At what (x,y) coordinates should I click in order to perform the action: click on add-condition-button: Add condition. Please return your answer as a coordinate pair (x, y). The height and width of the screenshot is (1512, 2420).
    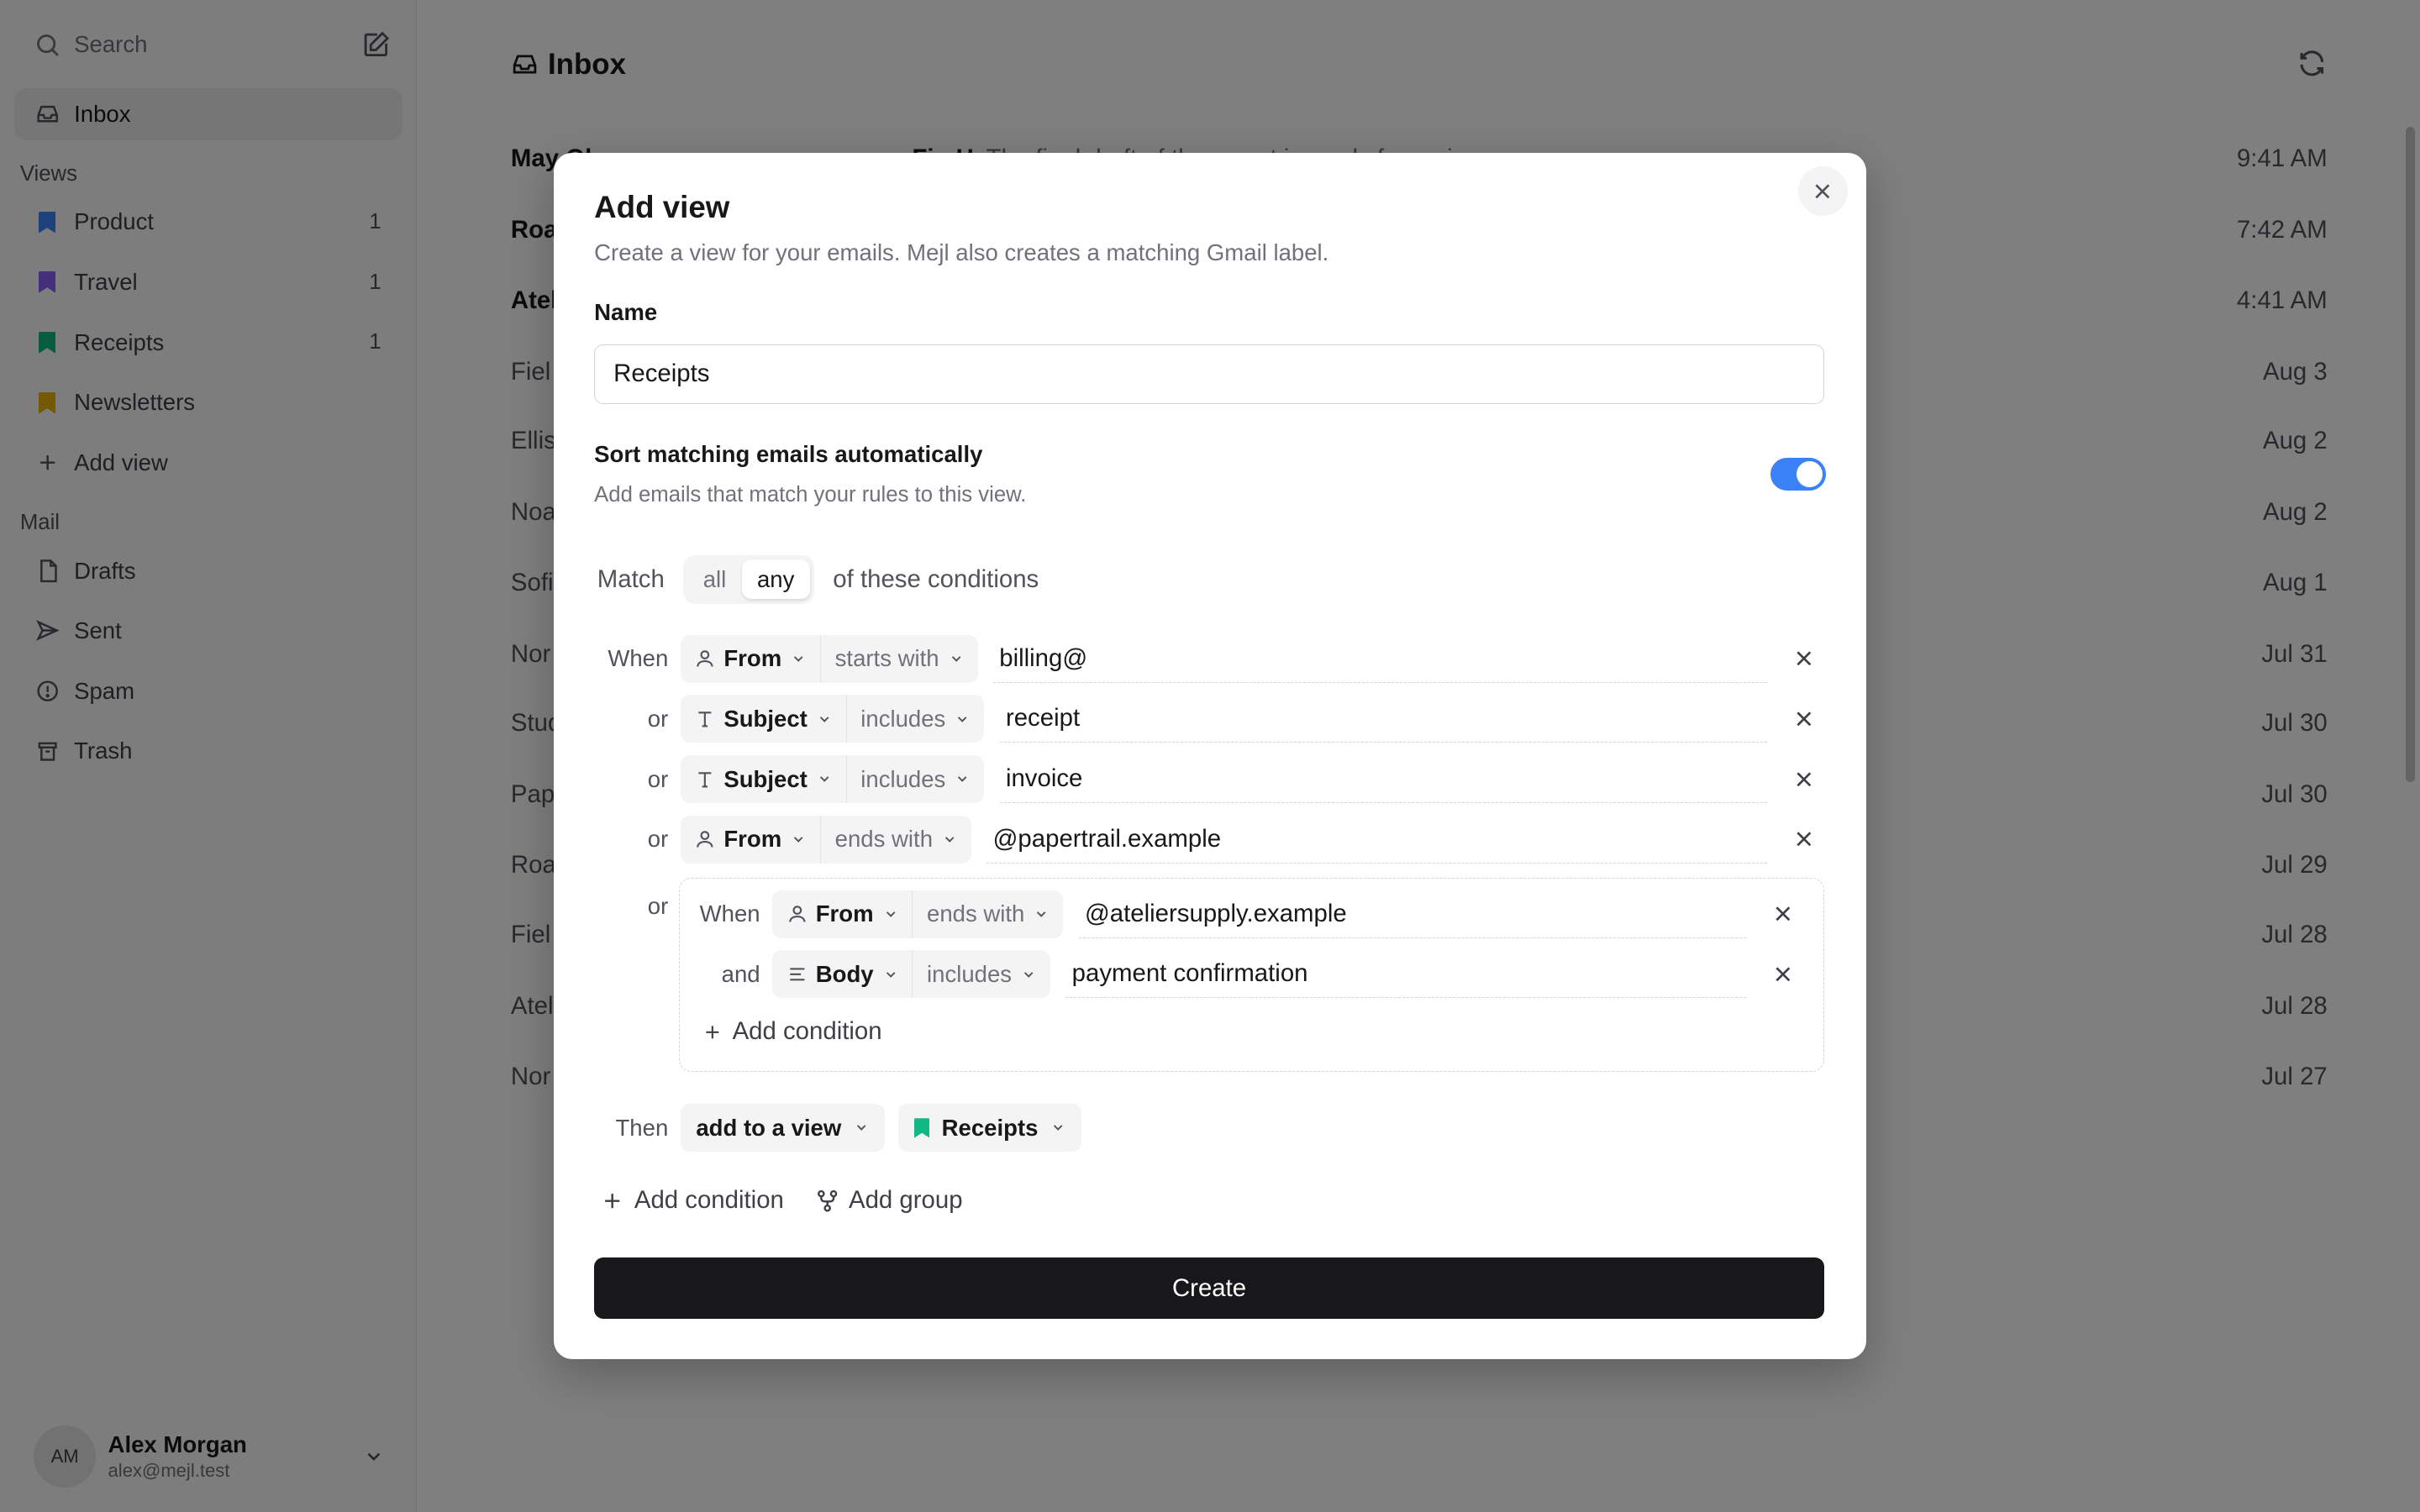
    Looking at the image, I should click on (692, 1200).